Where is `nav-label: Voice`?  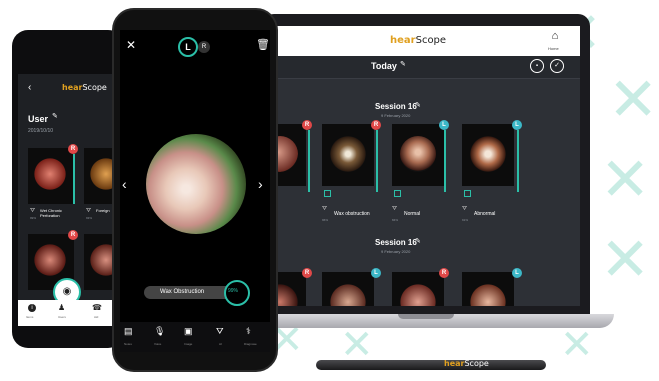 nav-label: Voice is located at coordinates (158, 344).